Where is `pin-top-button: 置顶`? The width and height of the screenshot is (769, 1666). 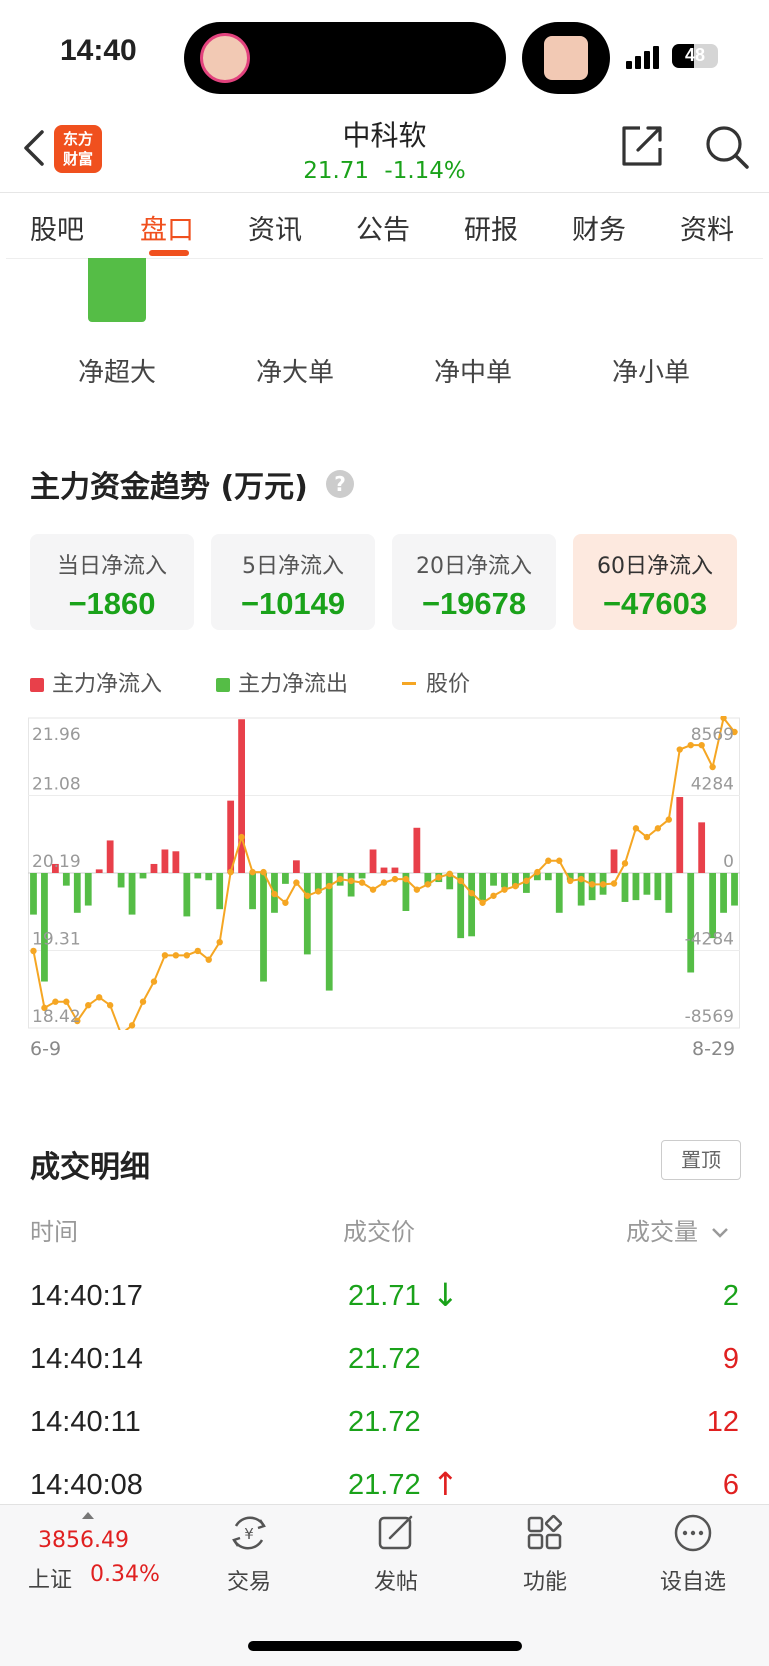 pin-top-button: 置顶 is located at coordinates (701, 1160).